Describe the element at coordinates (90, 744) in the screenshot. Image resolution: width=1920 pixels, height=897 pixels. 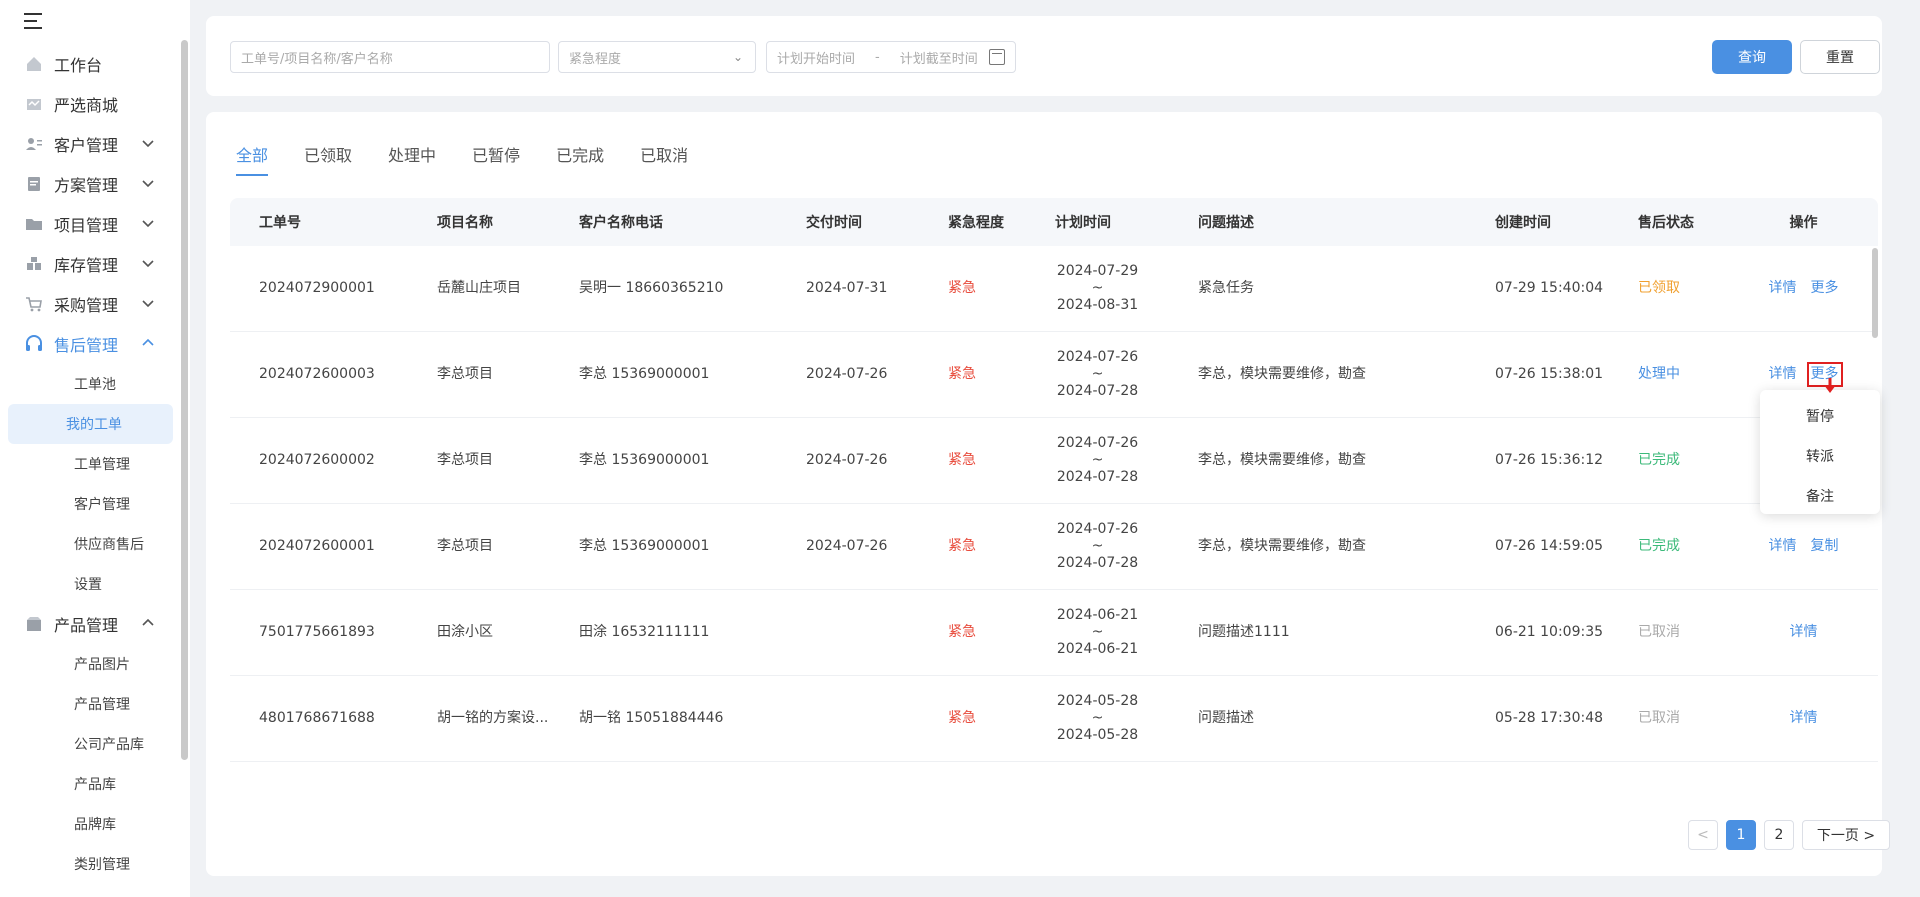
I see `sidebar-subitem: 公司产品库` at that location.